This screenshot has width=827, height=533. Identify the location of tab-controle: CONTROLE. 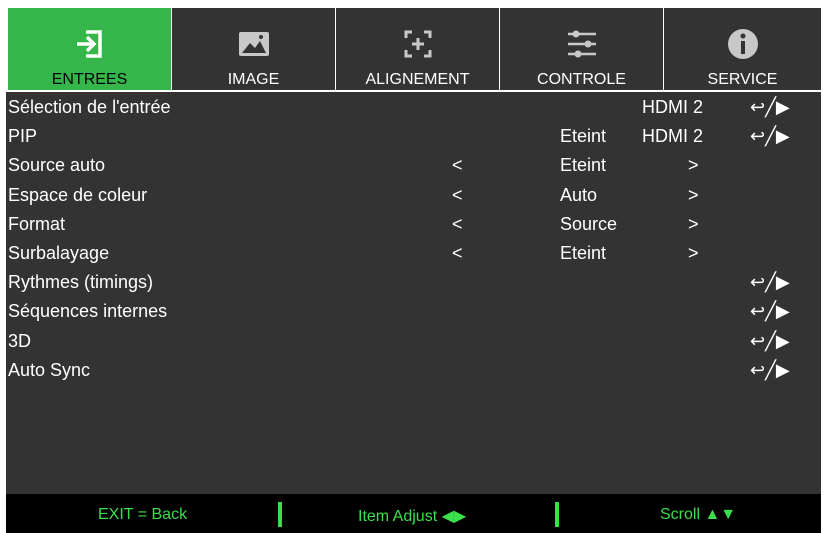
(581, 49).